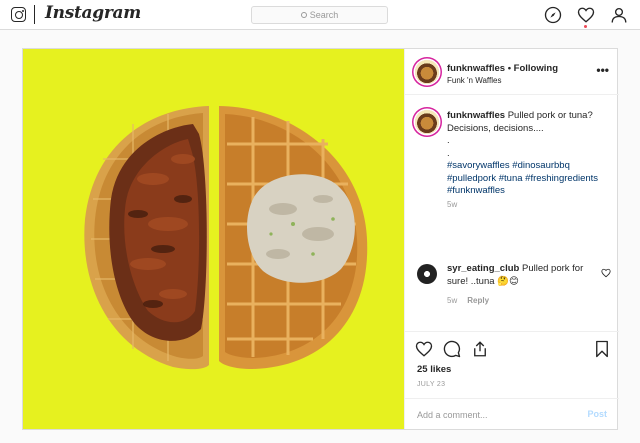 The width and height of the screenshot is (640, 443). What do you see at coordinates (434, 369) in the screenshot?
I see `likes-count: 25 likes` at bounding box center [434, 369].